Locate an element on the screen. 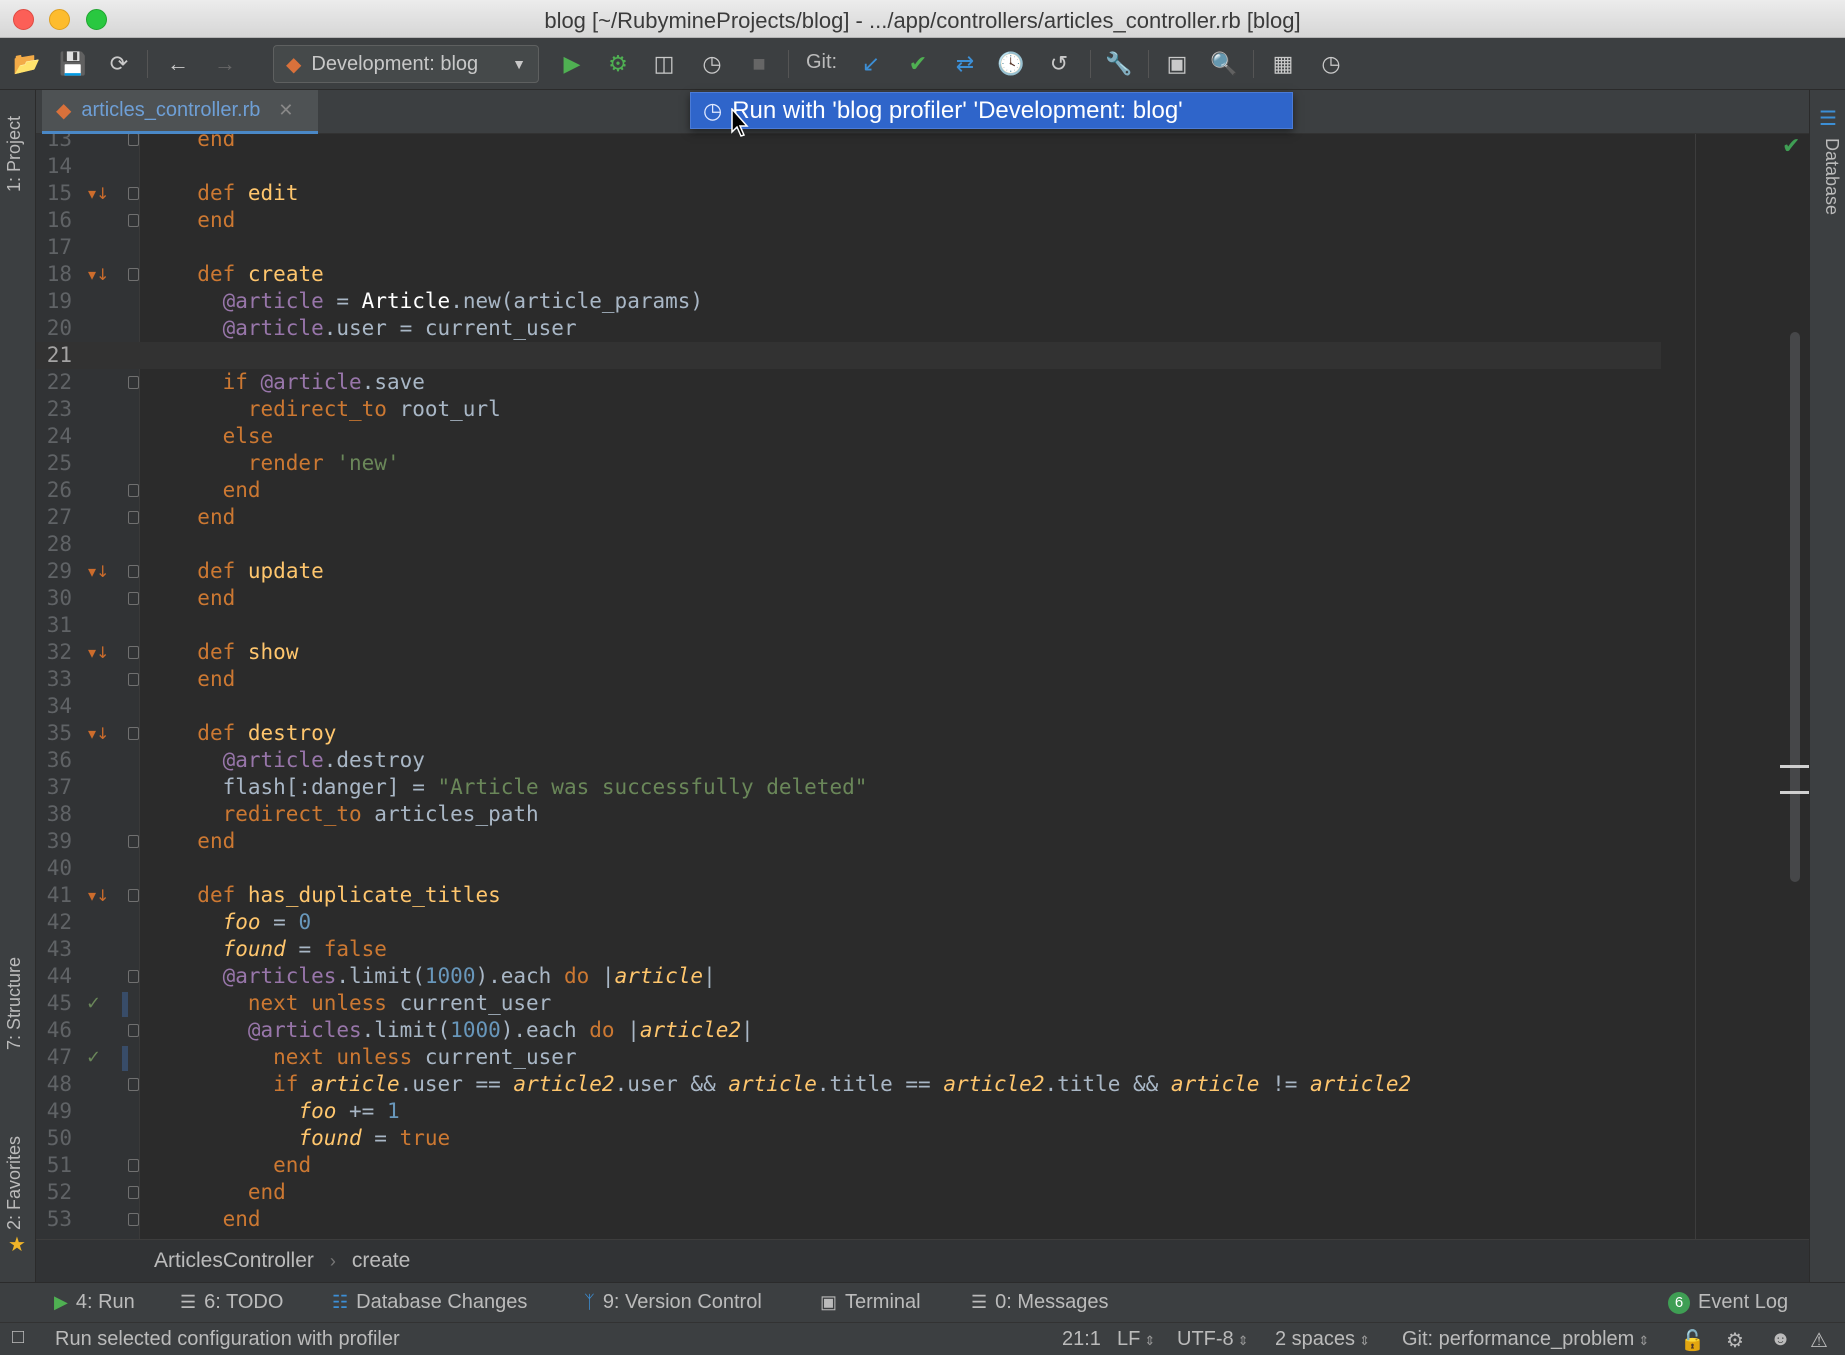 The height and width of the screenshot is (1355, 1845). vcs-commit-icon: ✔ is located at coordinates (918, 64).